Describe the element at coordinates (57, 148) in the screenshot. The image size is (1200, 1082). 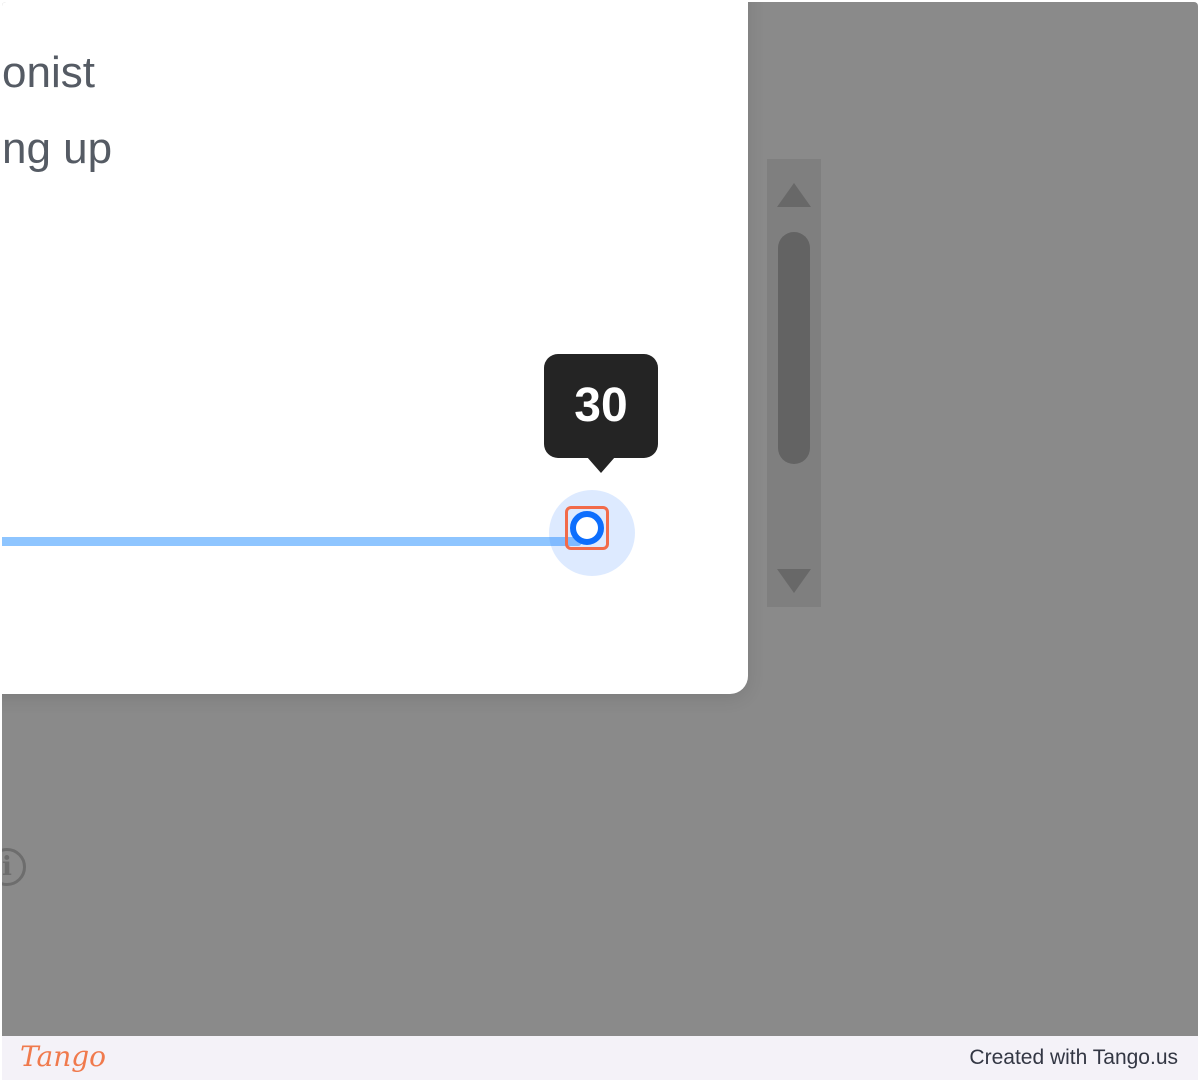
I see `dialog-text-line-2: ng up` at that location.